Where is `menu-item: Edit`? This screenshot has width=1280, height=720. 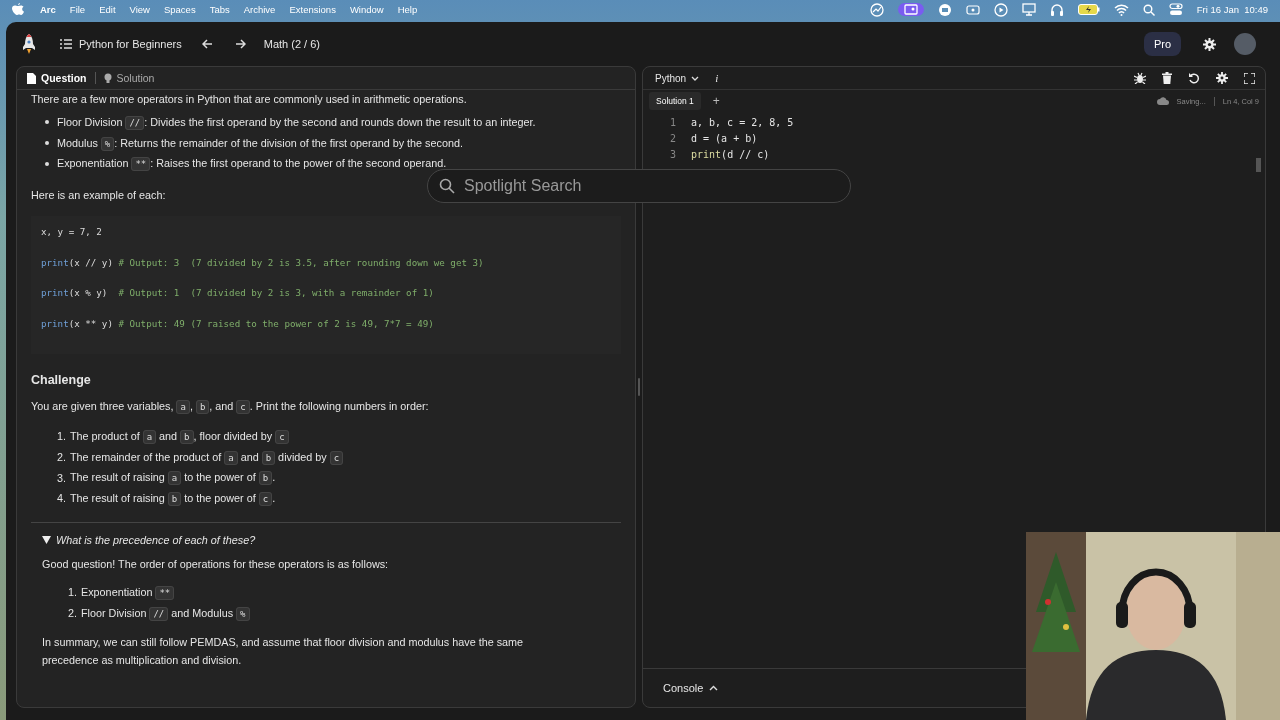 menu-item: Edit is located at coordinates (107, 9).